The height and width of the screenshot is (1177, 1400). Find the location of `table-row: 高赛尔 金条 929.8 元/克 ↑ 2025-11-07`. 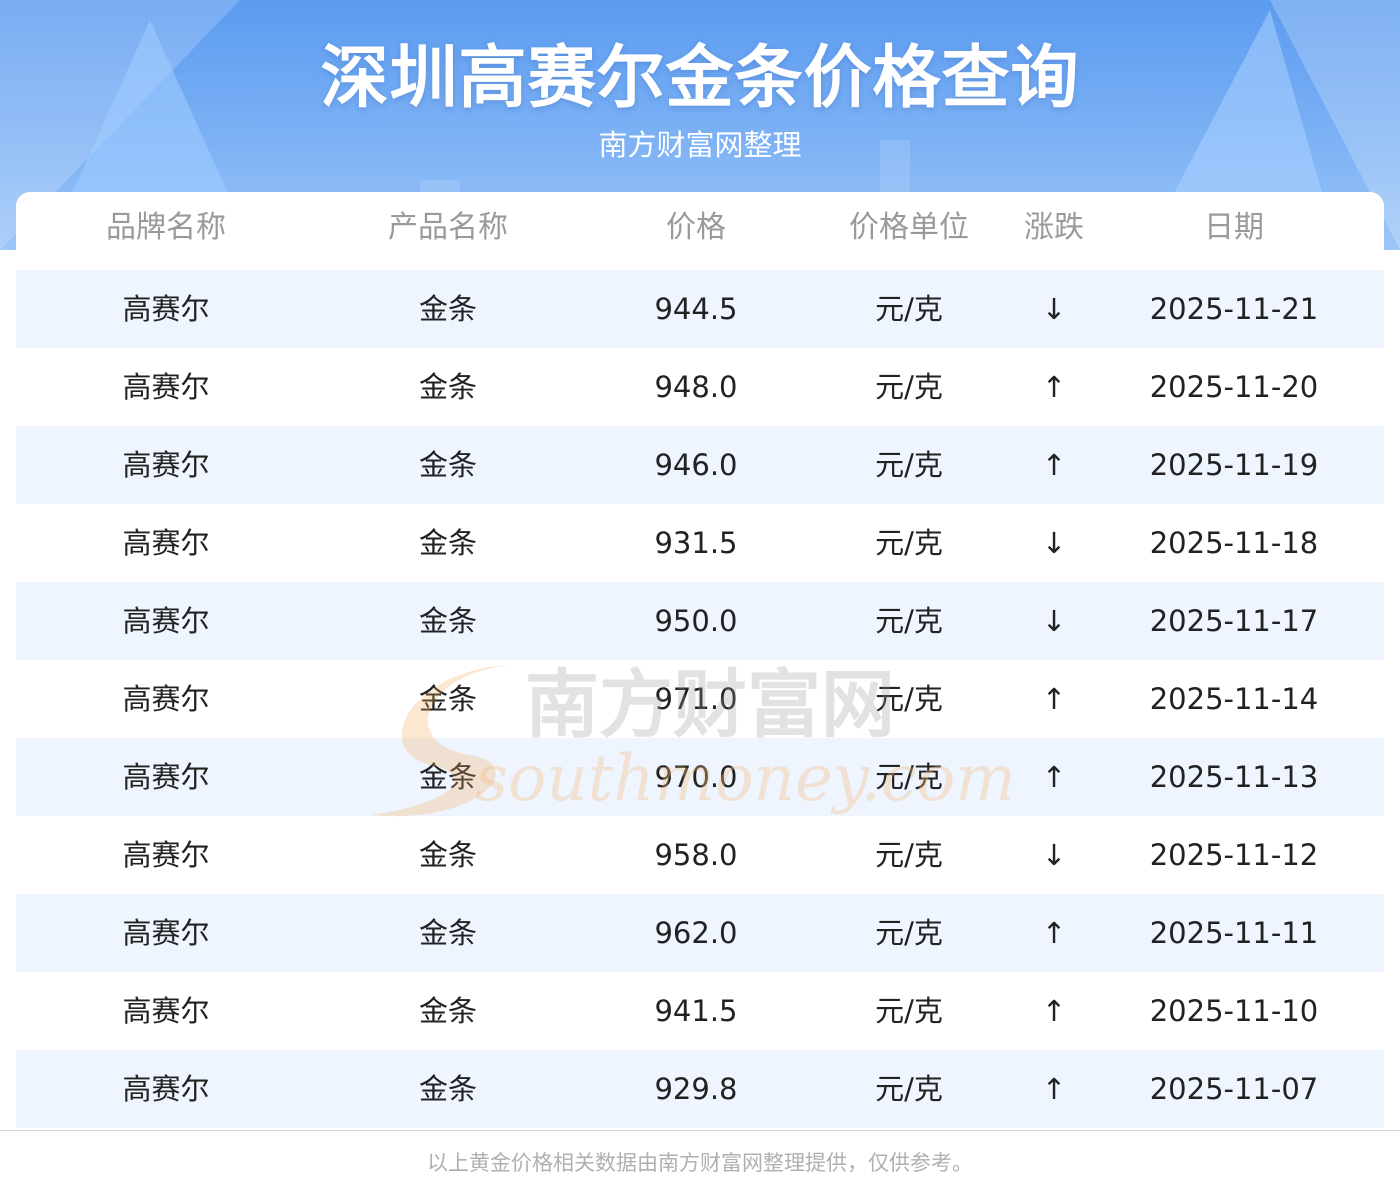

table-row: 高赛尔 金条 929.8 元/克 ↑ 2025-11-07 is located at coordinates (700, 1089).